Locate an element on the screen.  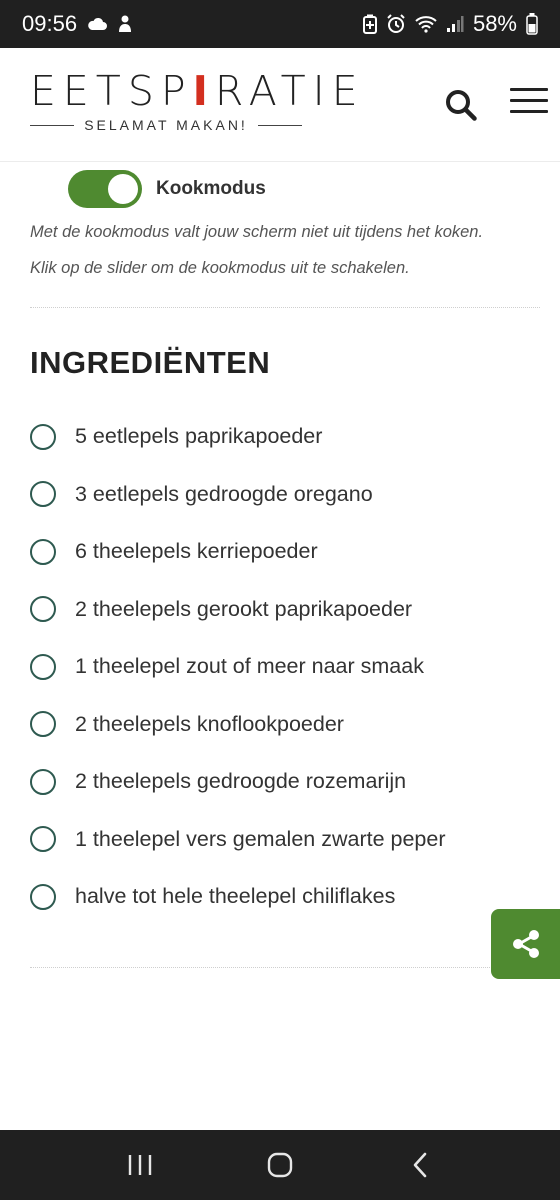
battery-percentage: 58% is located at coordinates (494, 23).